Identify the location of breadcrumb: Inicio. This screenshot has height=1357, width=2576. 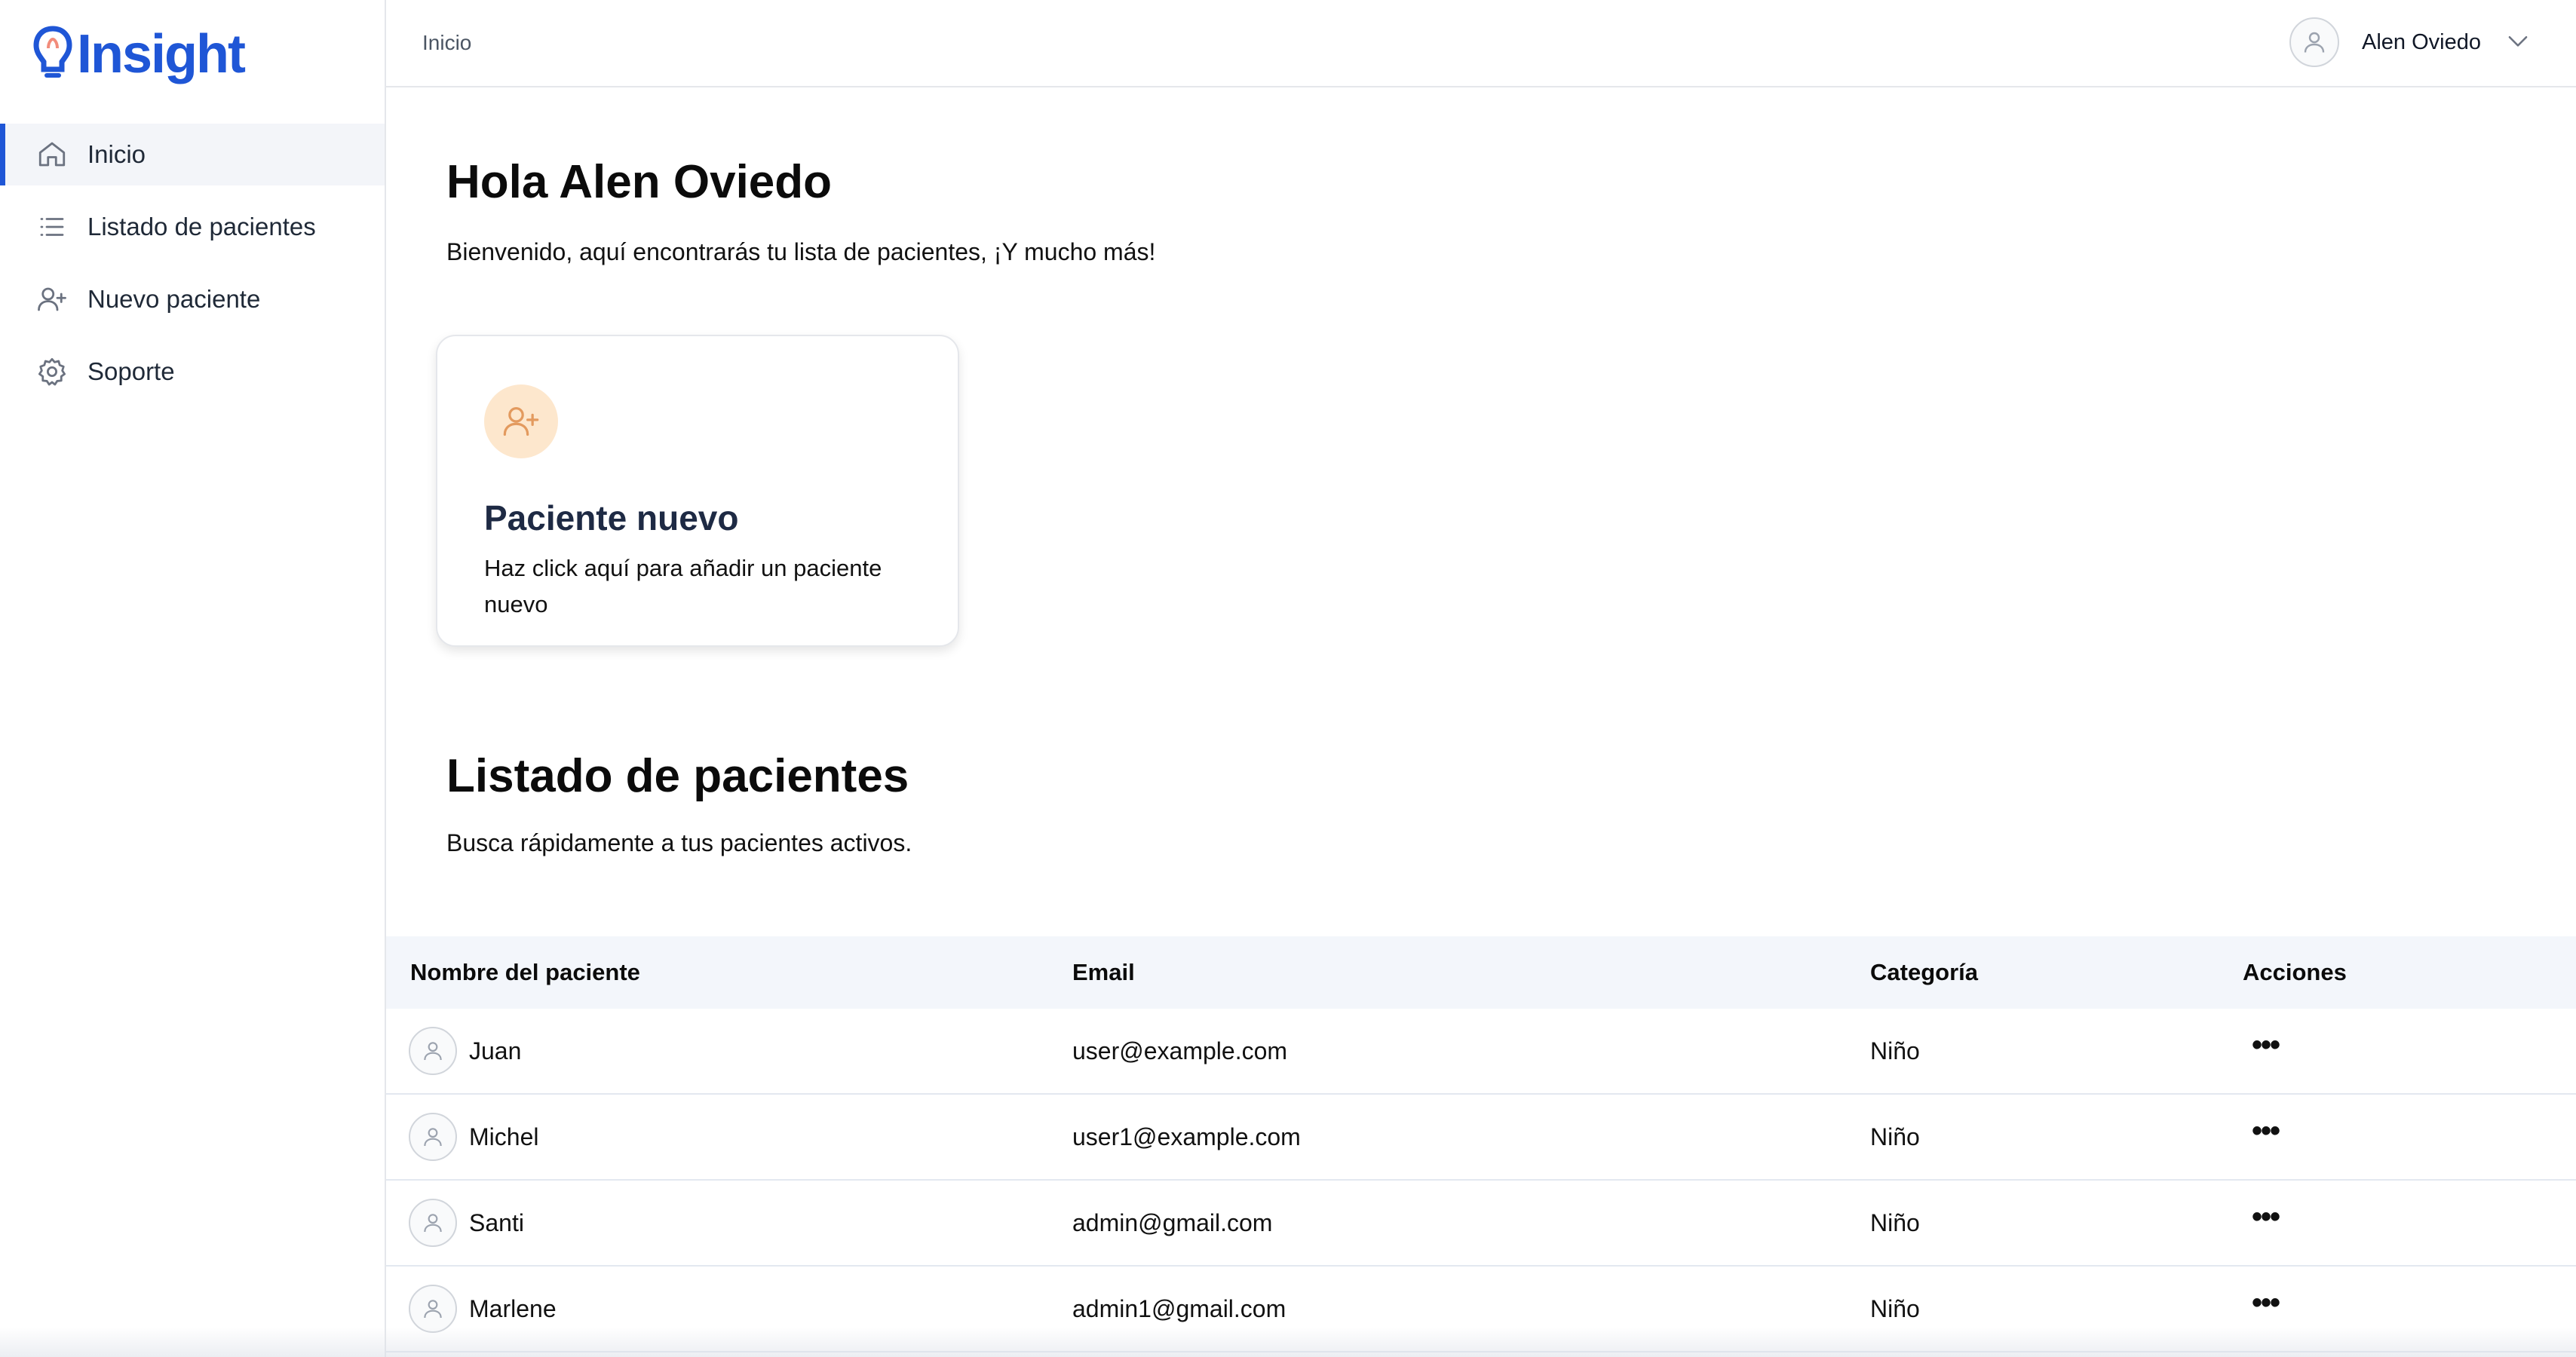
(446, 43).